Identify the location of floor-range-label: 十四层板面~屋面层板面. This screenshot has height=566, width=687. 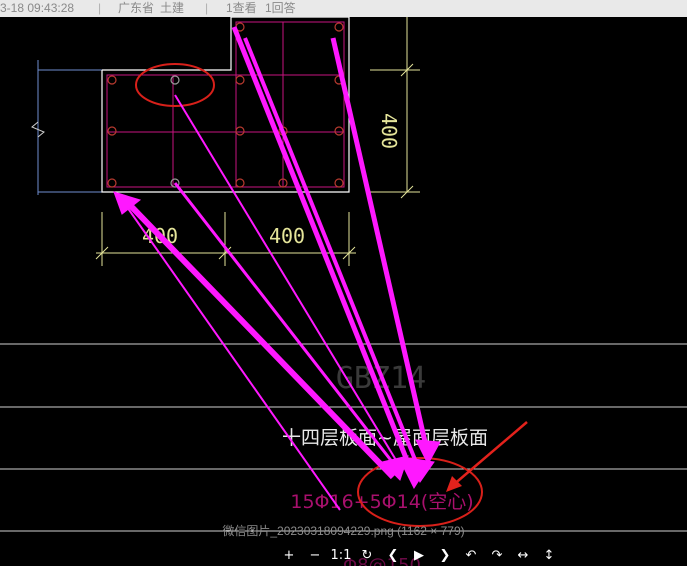
(385, 438).